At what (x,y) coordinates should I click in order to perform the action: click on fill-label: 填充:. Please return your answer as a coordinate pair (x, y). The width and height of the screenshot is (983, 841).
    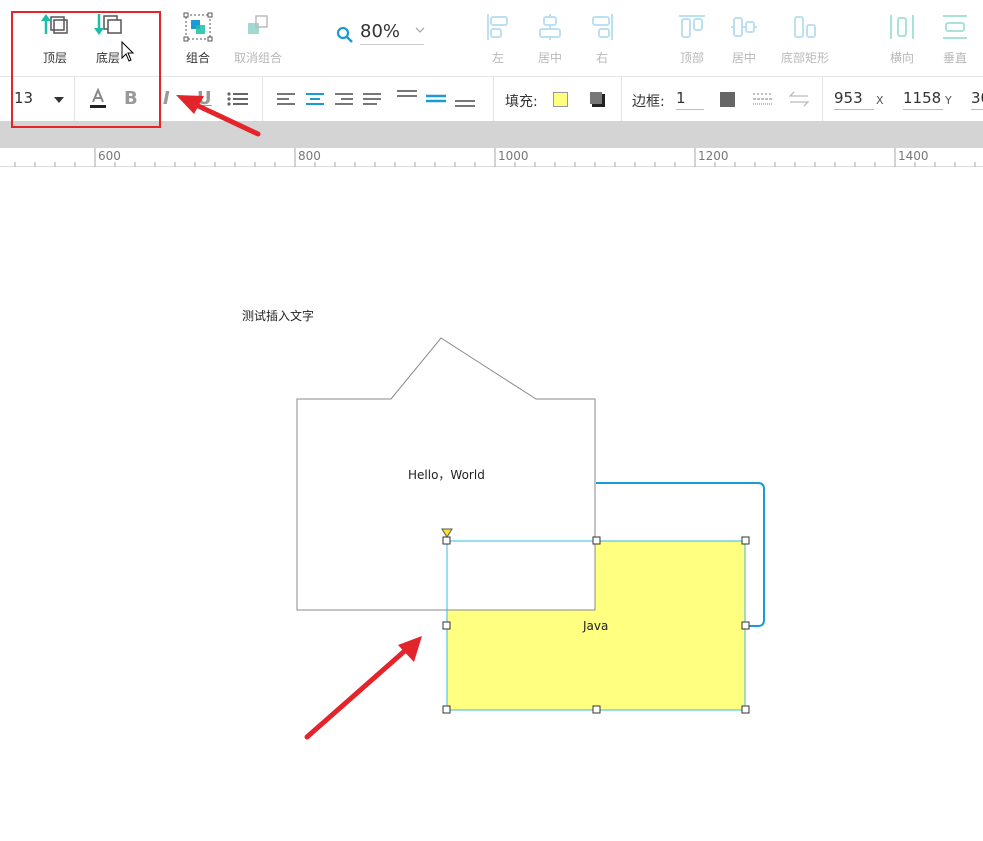
    Looking at the image, I should click on (521, 102).